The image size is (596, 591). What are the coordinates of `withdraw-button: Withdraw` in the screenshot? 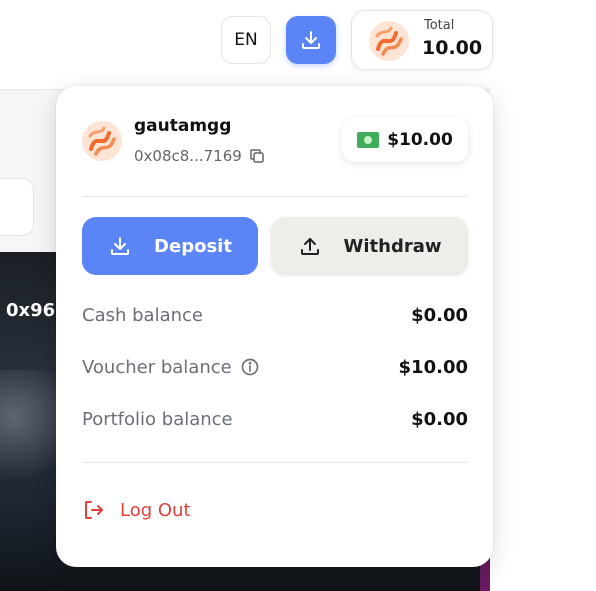 It's located at (369, 246).